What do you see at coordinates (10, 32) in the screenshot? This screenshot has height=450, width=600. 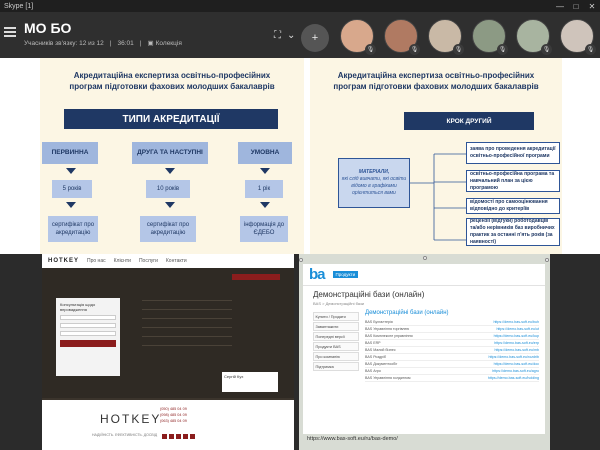 I see `menu-icon` at bounding box center [10, 32].